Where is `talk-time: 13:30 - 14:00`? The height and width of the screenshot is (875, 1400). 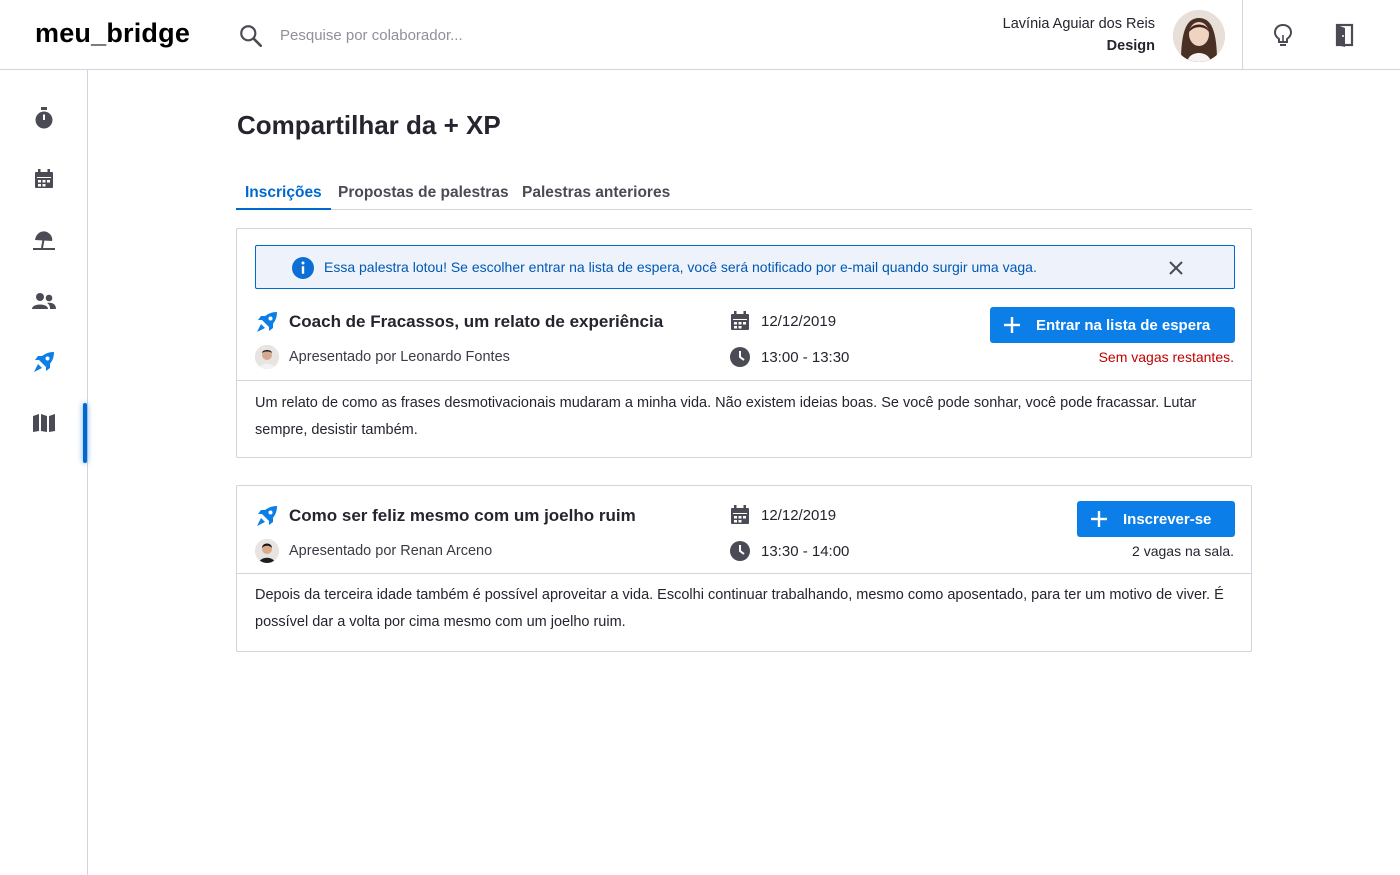 talk-time: 13:30 - 14:00 is located at coordinates (805, 551).